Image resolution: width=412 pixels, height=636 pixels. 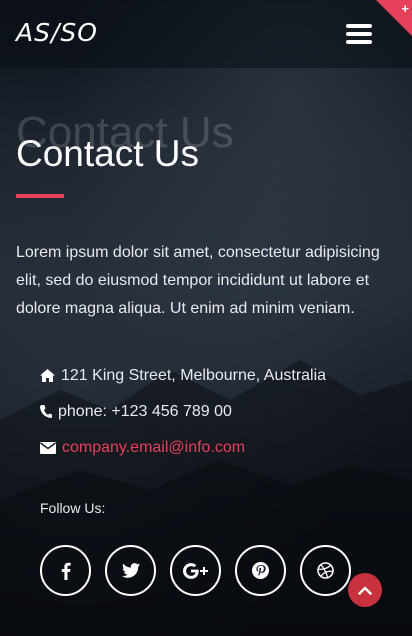 I want to click on phone-icon, so click(x=46, y=411).